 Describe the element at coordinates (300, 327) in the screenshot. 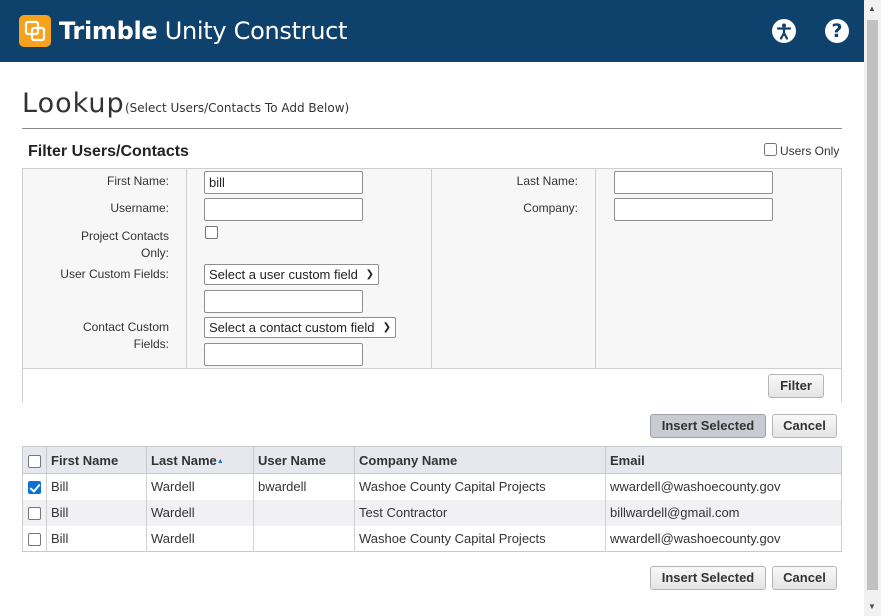

I see `contact-custom-field-select: Select a contact custom field ❯` at that location.